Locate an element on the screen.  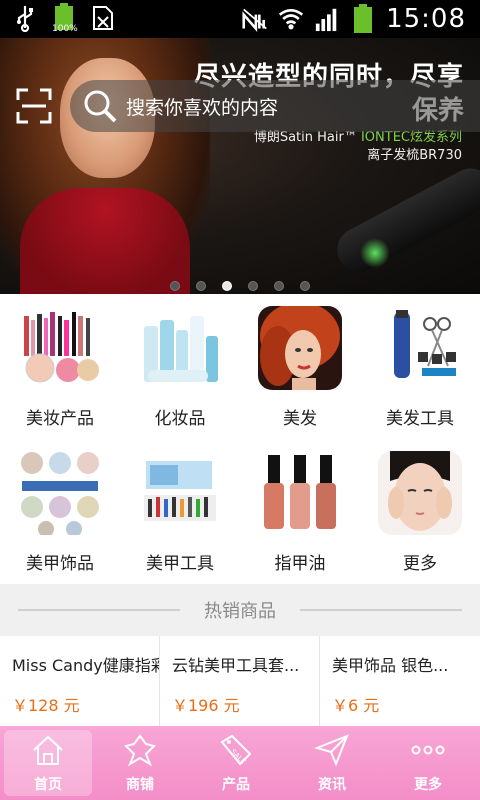
battery-full-icon is located at coordinates (363, 18).